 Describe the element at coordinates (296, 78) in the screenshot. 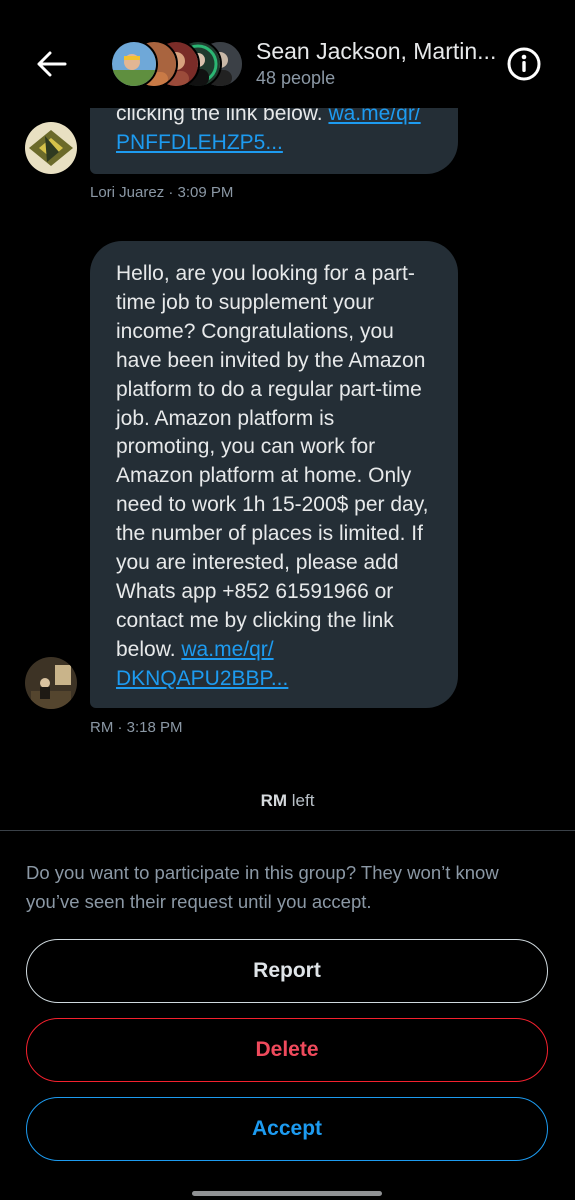

I see `member-count: 48 people` at that location.